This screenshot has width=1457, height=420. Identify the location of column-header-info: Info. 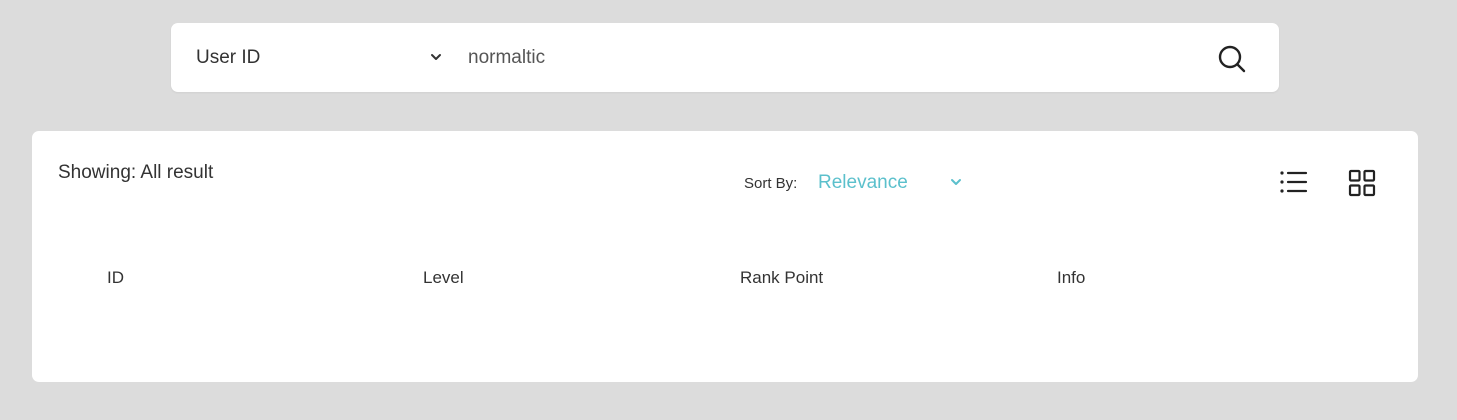
(1071, 277).